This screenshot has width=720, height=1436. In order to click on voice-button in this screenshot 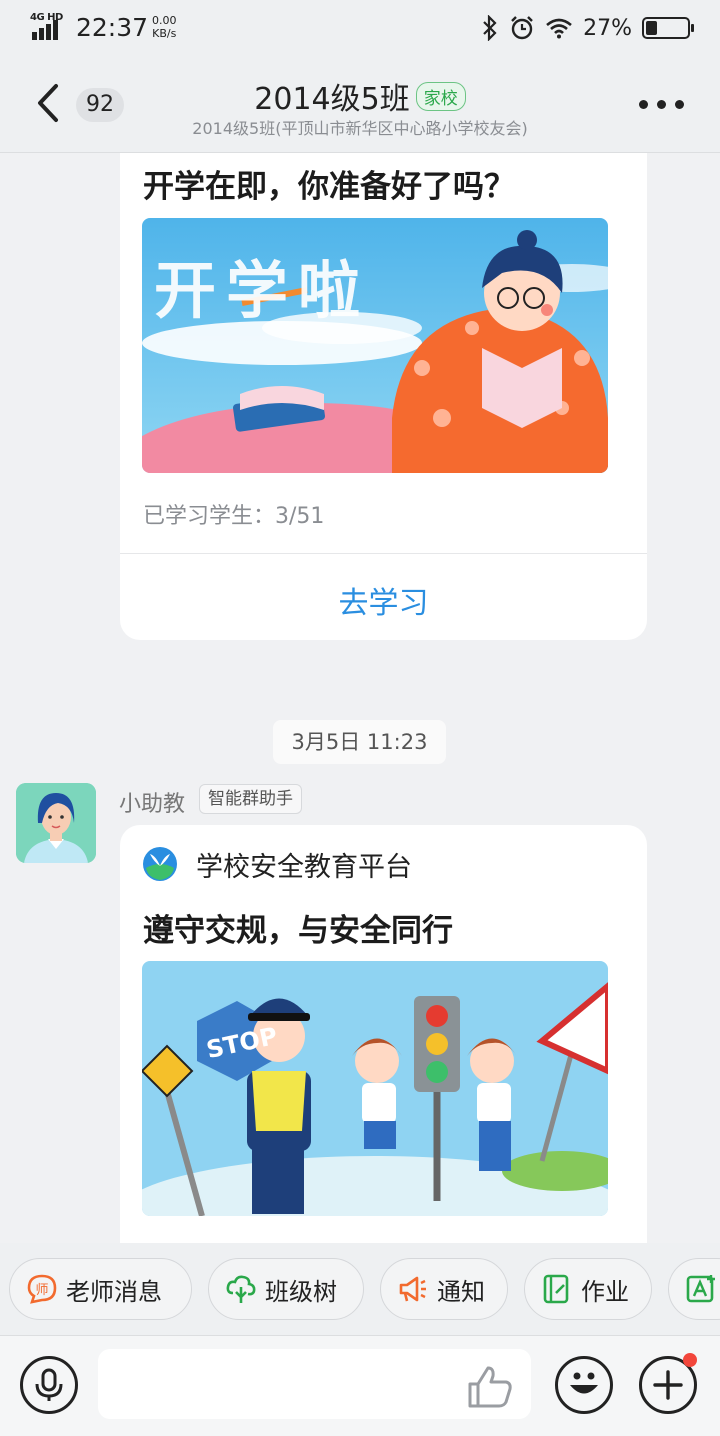, I will do `click(49, 1385)`.